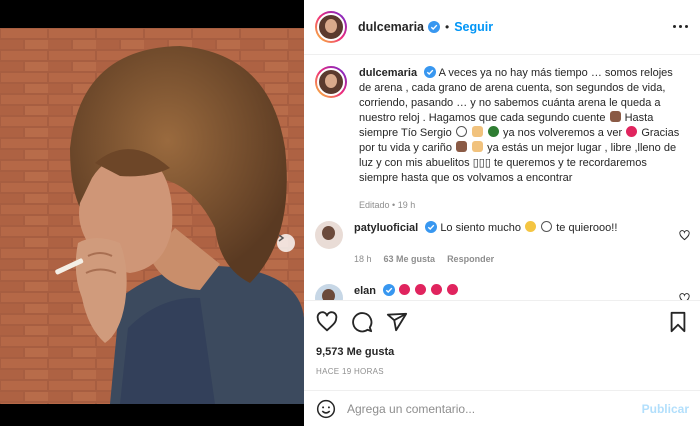 The image size is (700, 426). What do you see at coordinates (674, 26) in the screenshot?
I see `more-icon` at bounding box center [674, 26].